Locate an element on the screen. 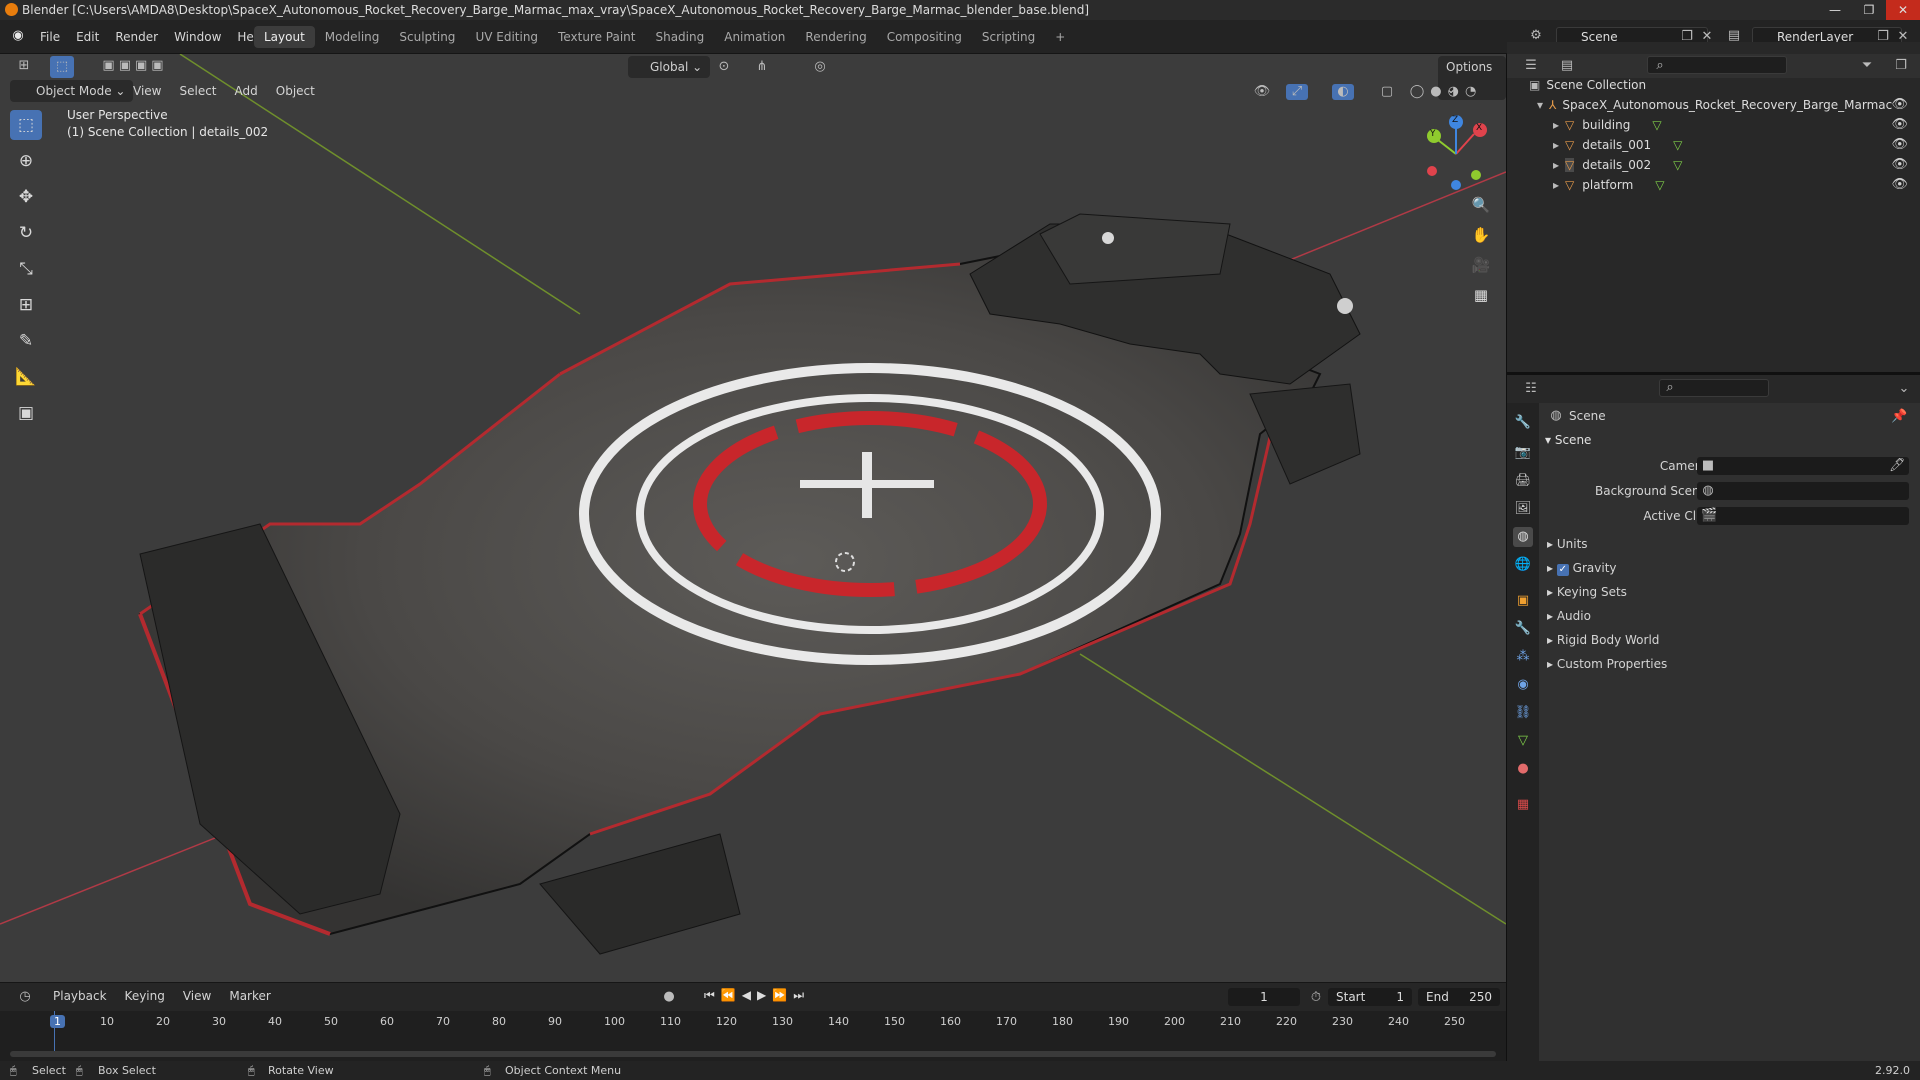 Image resolution: width=1920 pixels, height=1080 pixels. start-frame-field: Start 1 is located at coordinates (1370, 997).